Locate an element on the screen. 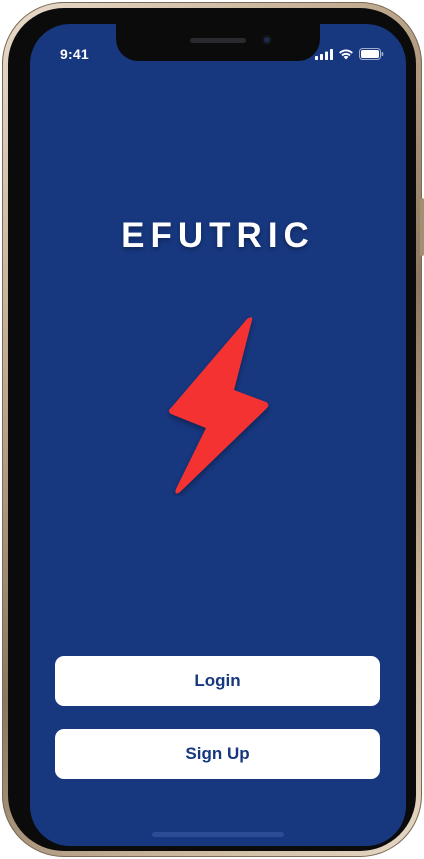  status-time: 9:41 is located at coordinates (74, 54).